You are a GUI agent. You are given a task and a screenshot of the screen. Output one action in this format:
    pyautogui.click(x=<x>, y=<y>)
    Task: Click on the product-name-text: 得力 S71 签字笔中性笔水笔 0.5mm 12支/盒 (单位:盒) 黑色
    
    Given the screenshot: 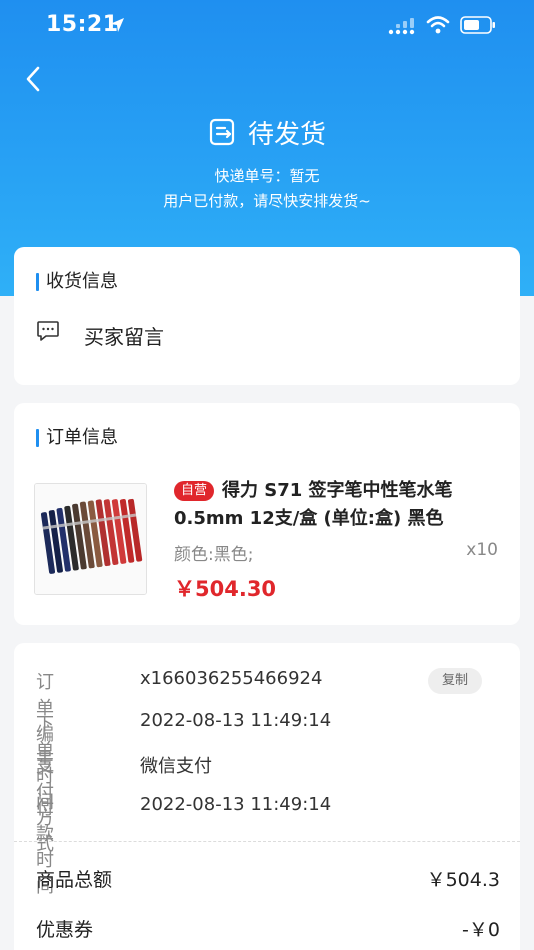 What is the action you would take?
    pyautogui.click(x=313, y=504)
    